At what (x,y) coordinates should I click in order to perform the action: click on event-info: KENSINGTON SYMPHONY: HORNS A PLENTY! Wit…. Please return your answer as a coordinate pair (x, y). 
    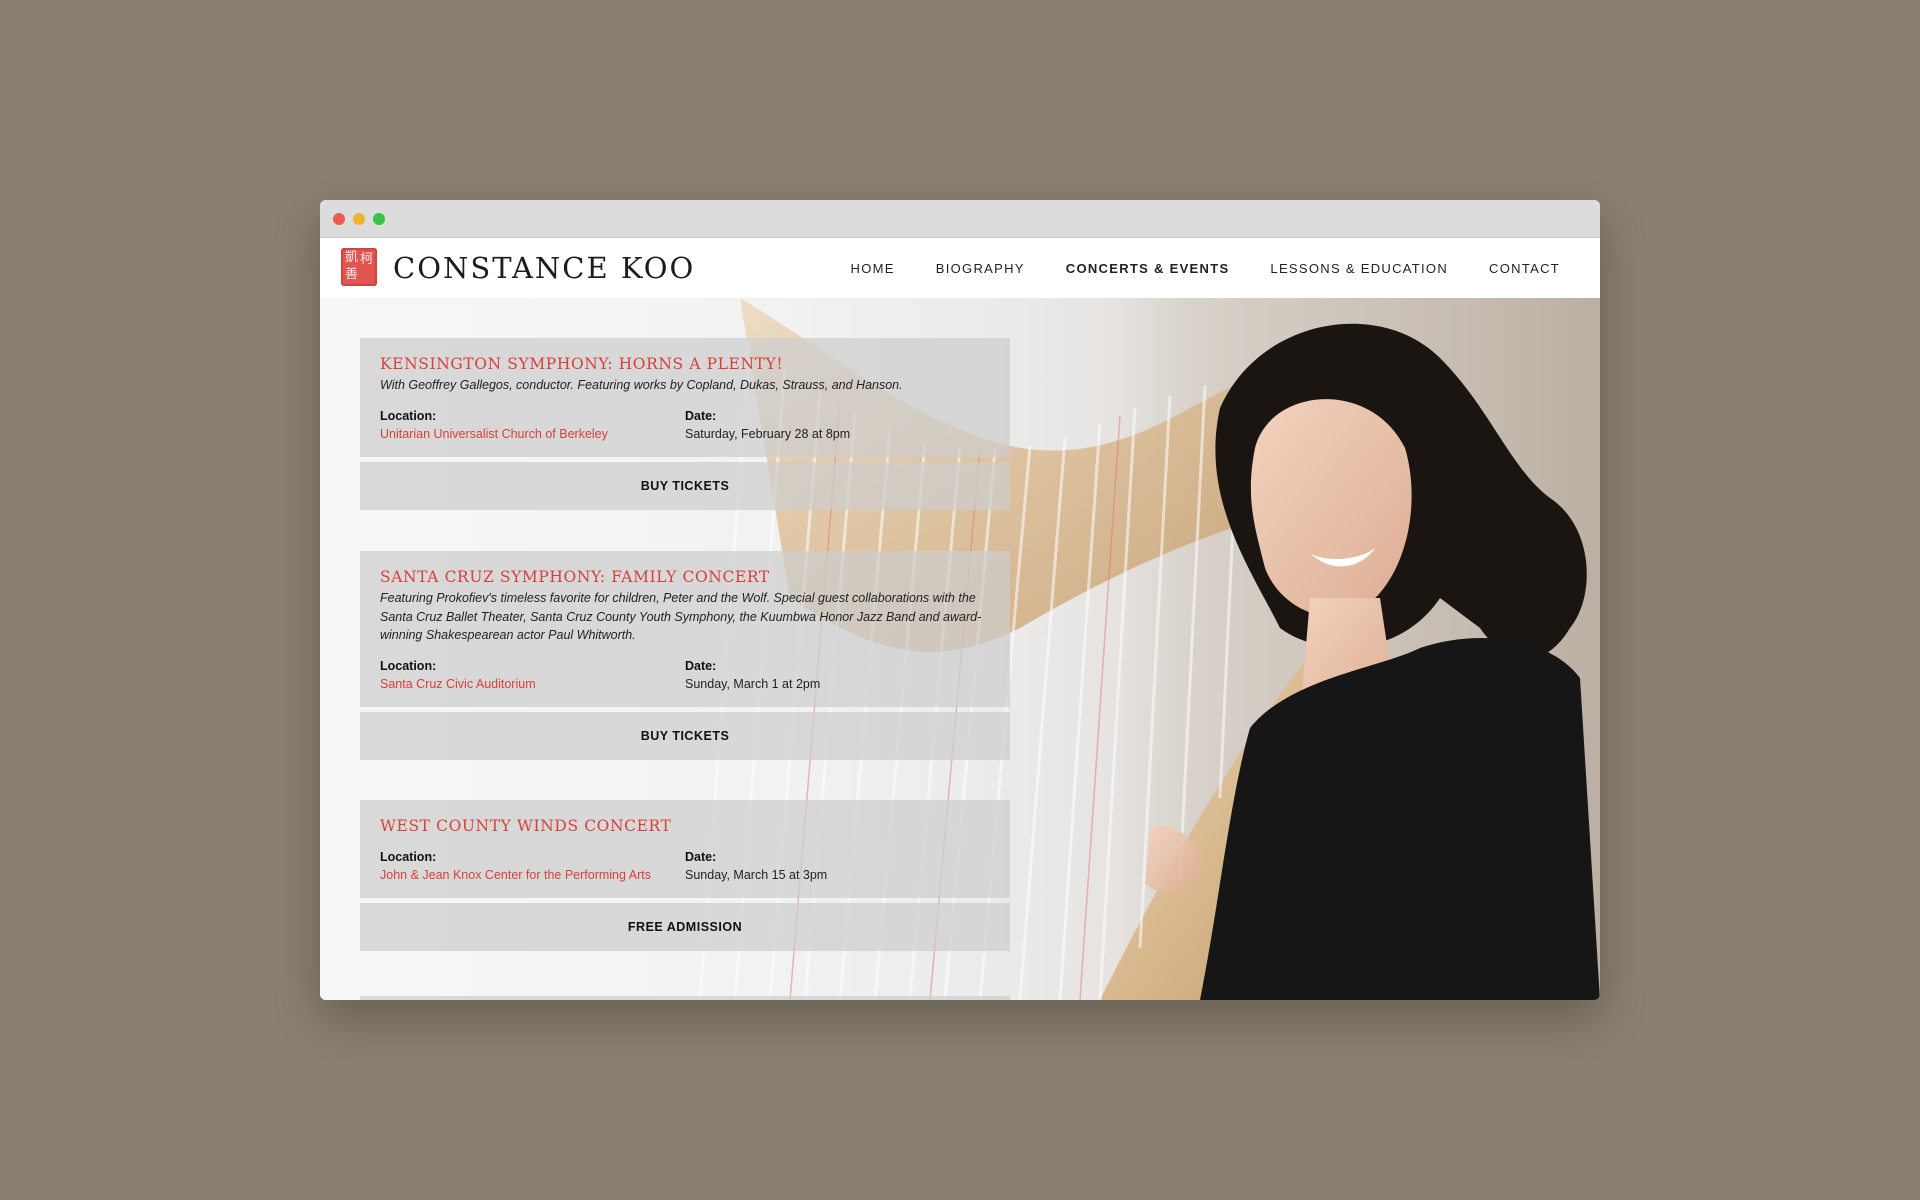
    Looking at the image, I should click on (685, 397).